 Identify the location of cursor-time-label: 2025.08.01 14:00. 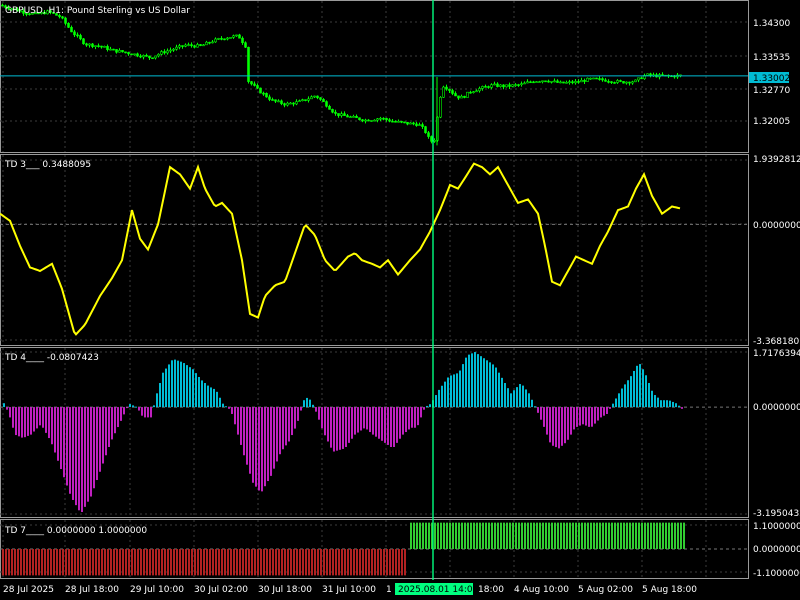
(438, 590).